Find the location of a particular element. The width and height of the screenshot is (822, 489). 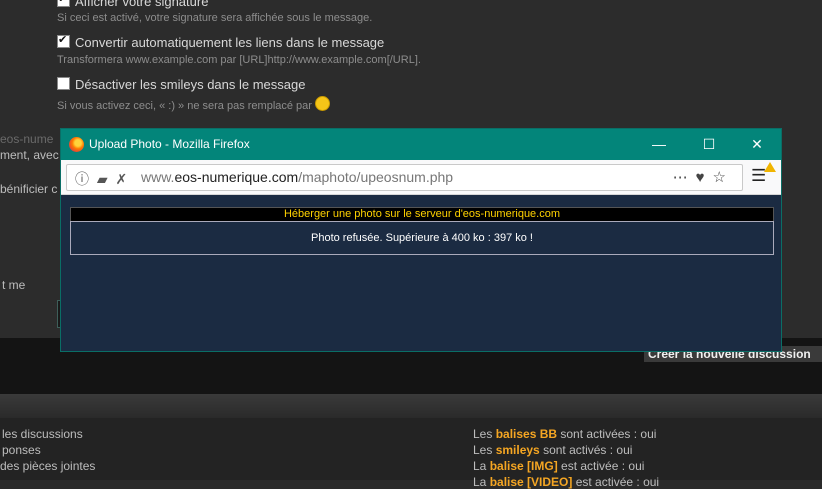

footer-img-link: balise [IMG] is located at coordinates (524, 466).